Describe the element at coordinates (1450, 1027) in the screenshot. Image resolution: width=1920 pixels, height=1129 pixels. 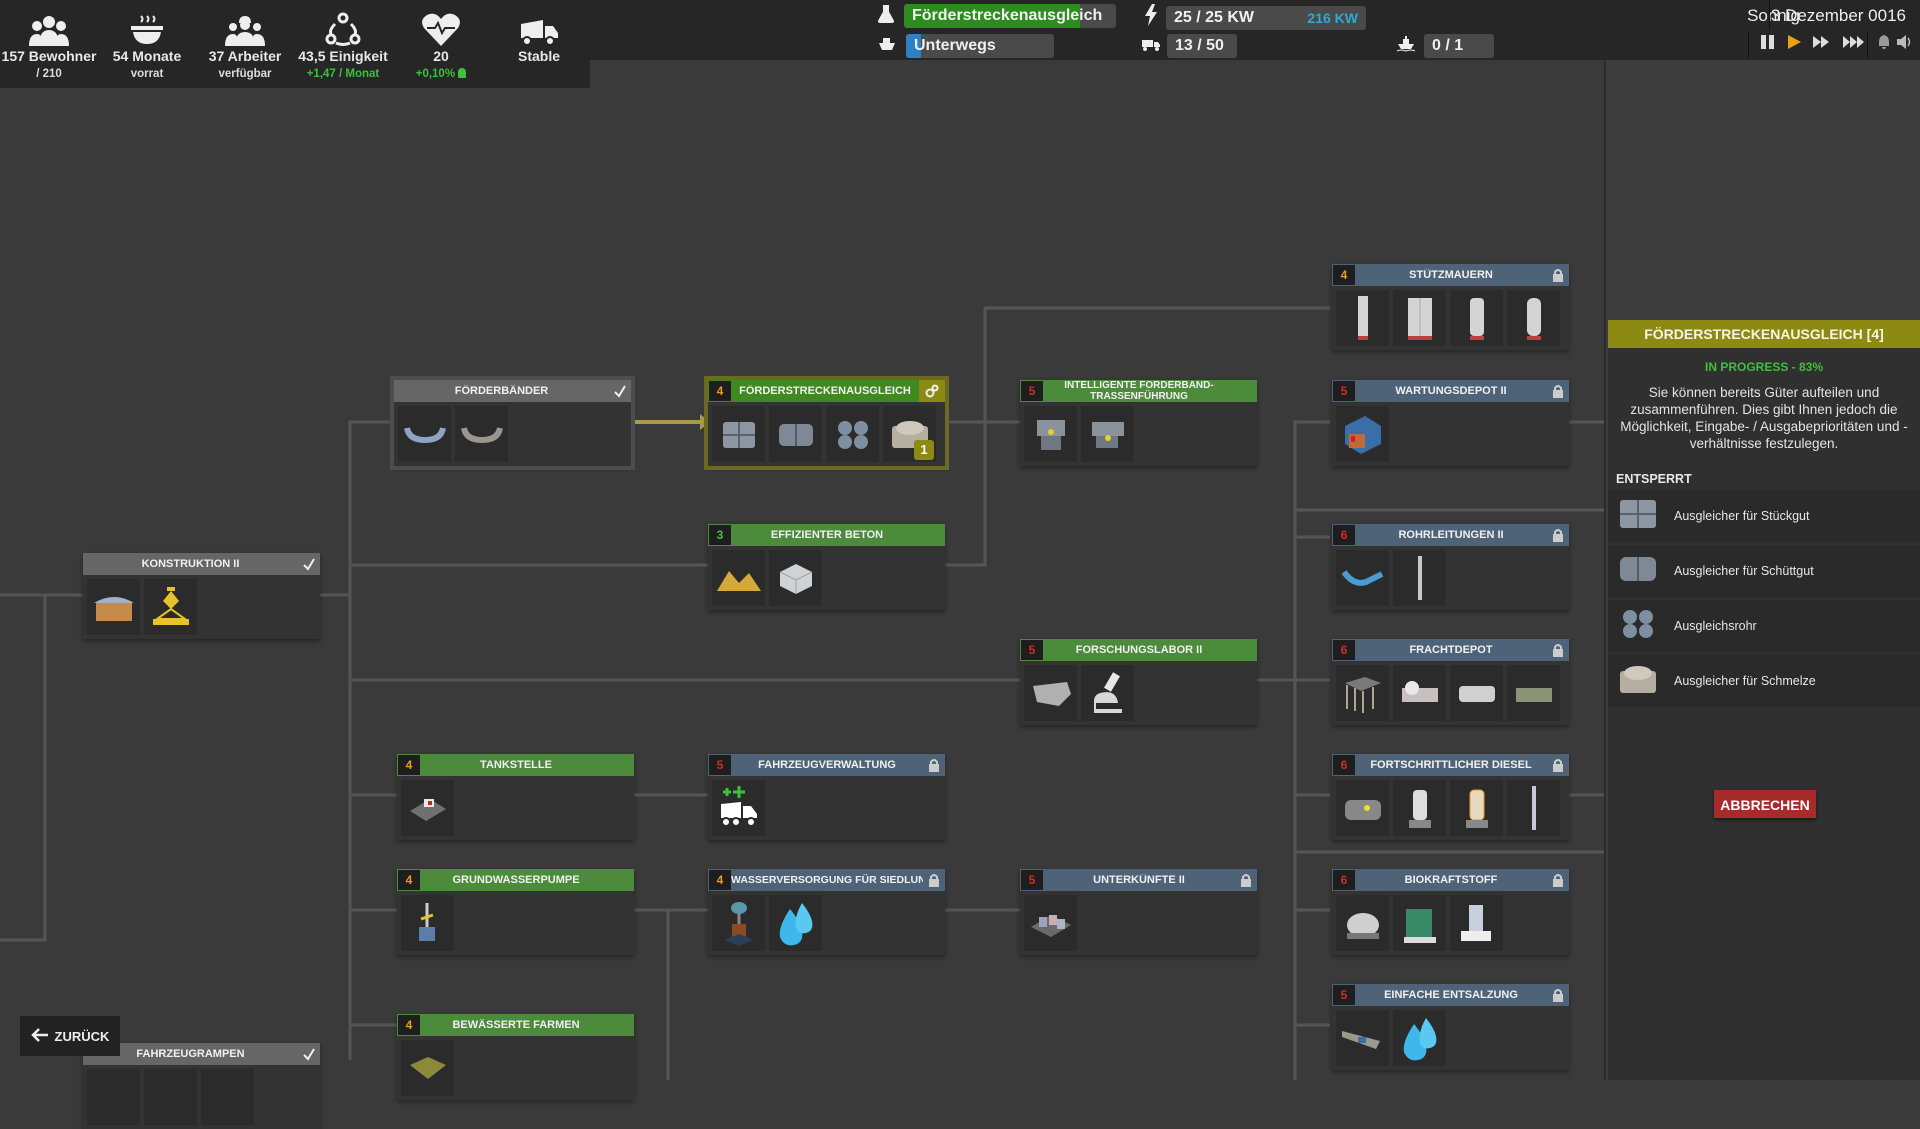
I see `tech-node-entsalzung: 5 EINFACHE ENTSALZUNG` at that location.